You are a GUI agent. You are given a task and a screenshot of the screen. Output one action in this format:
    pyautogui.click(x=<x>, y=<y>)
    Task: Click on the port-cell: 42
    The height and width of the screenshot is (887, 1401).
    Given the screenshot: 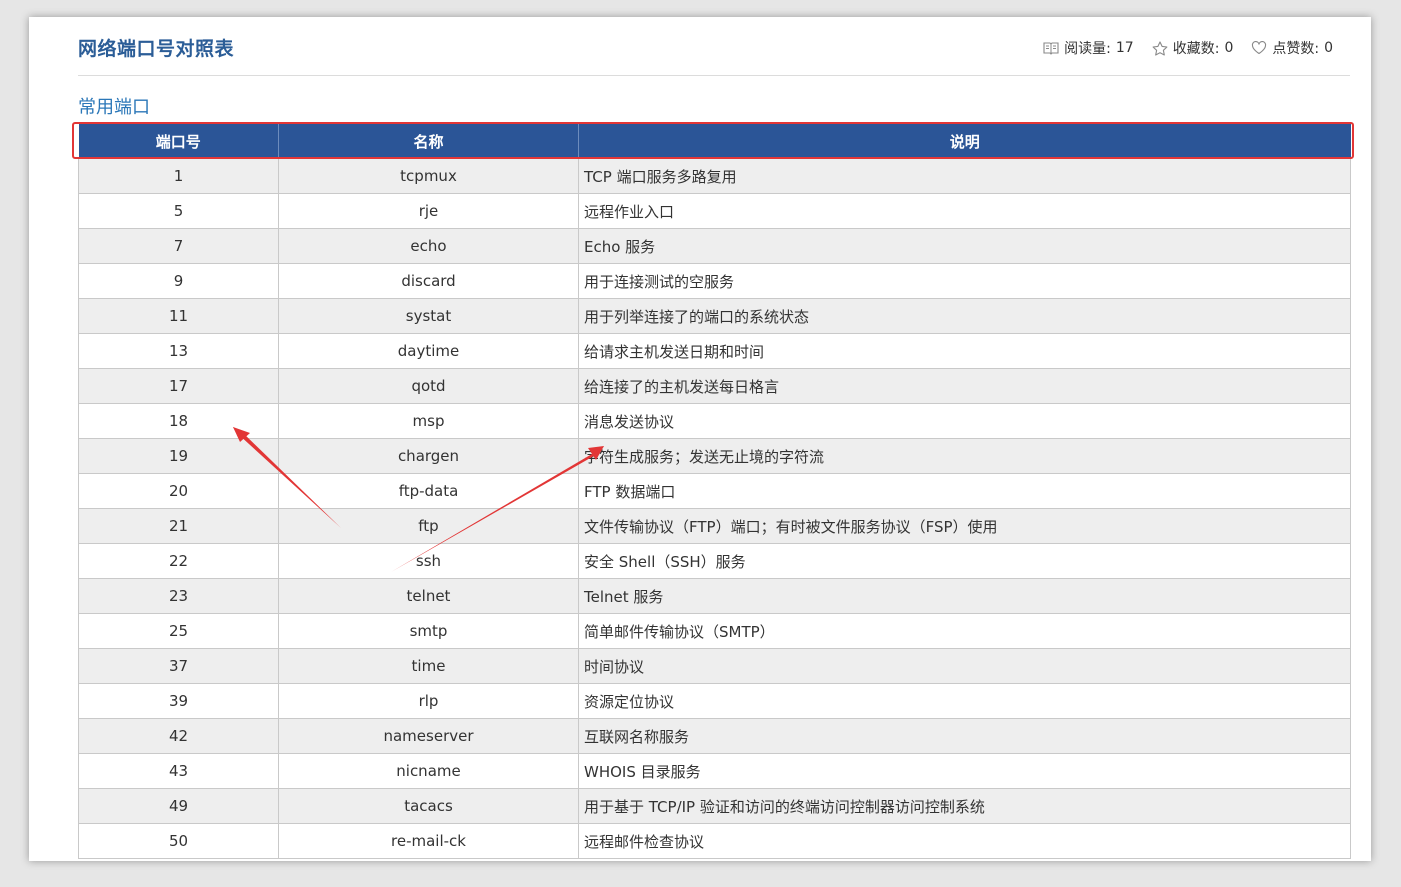 What is the action you would take?
    pyautogui.click(x=178, y=736)
    